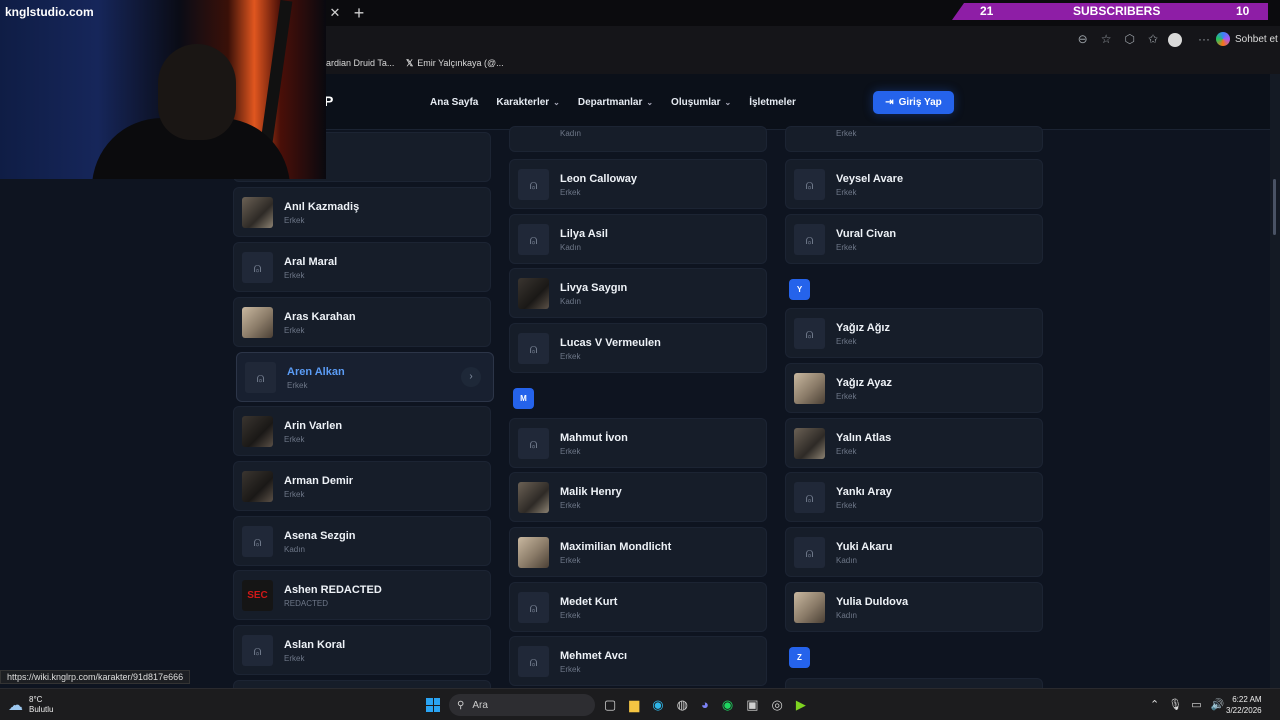 Image resolution: width=1280 pixels, height=720 pixels. Describe the element at coordinates (471, 377) in the screenshot. I see `chevron-right-icon: ›` at that location.